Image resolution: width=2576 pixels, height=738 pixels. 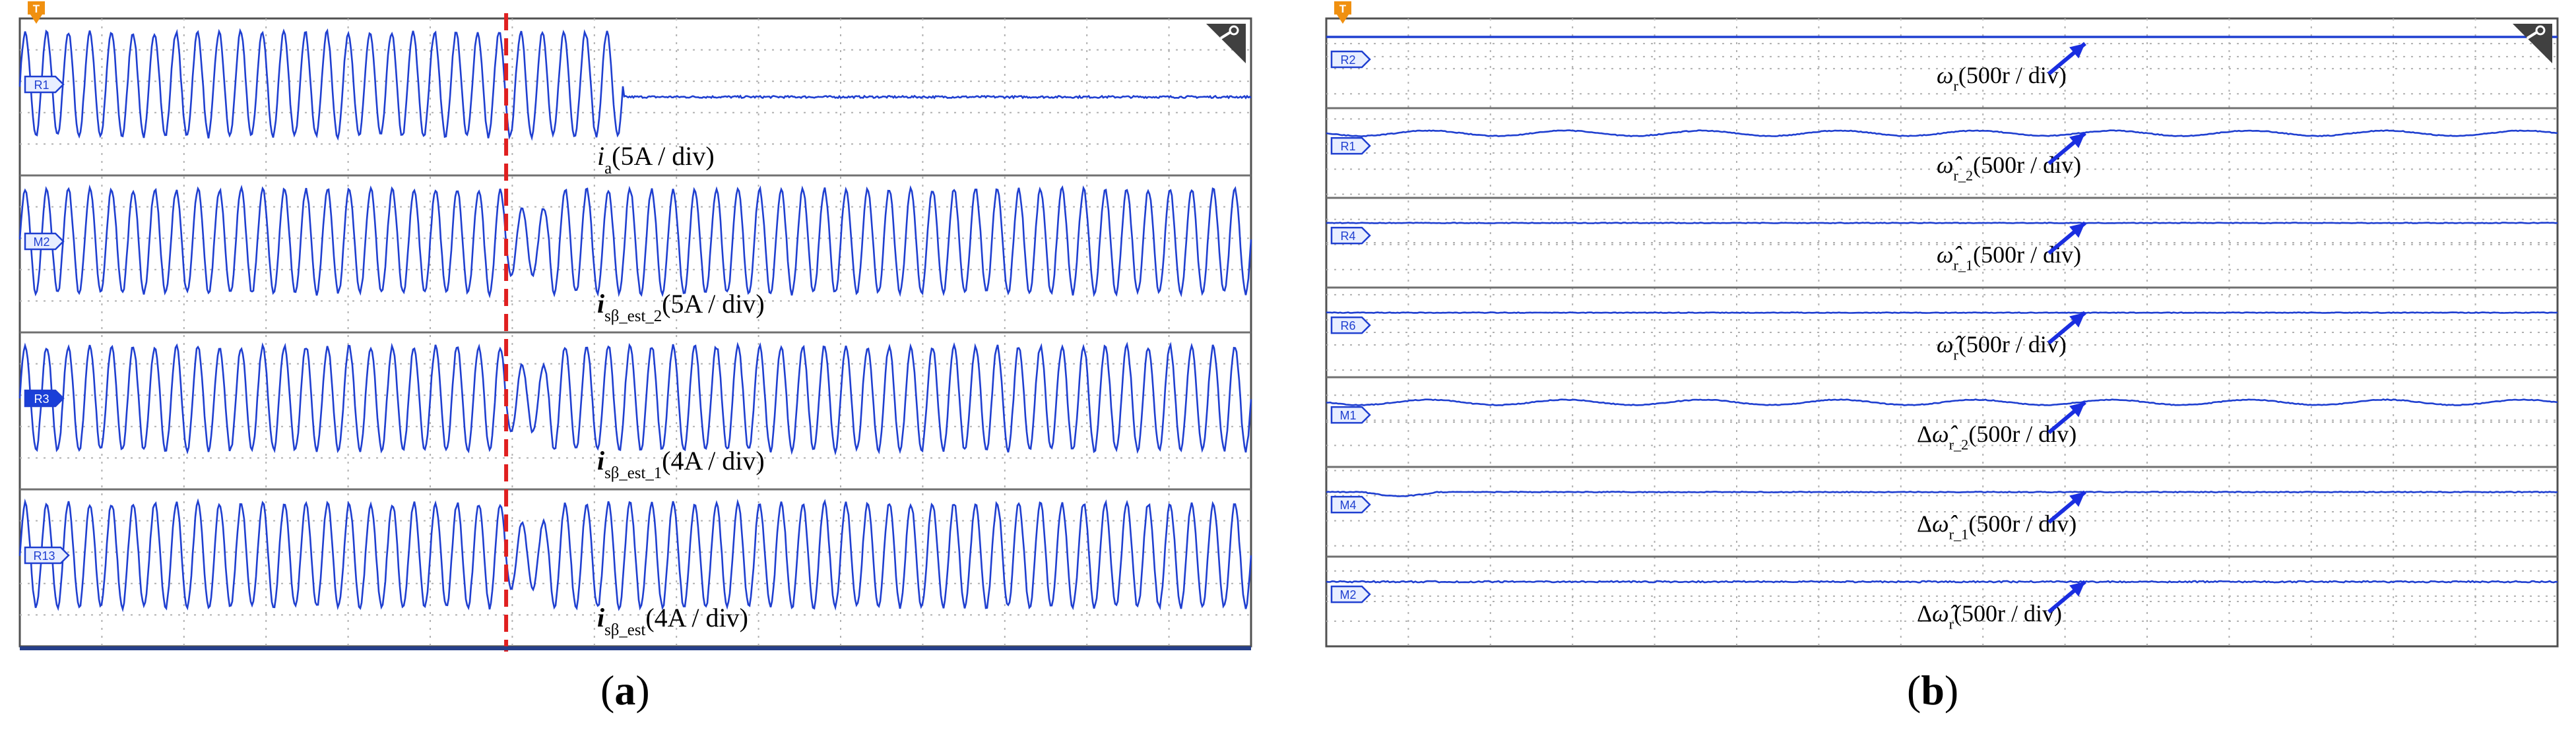 What do you see at coordinates (41, 399) in the screenshot?
I see `channel-marker-label: R3` at bounding box center [41, 399].